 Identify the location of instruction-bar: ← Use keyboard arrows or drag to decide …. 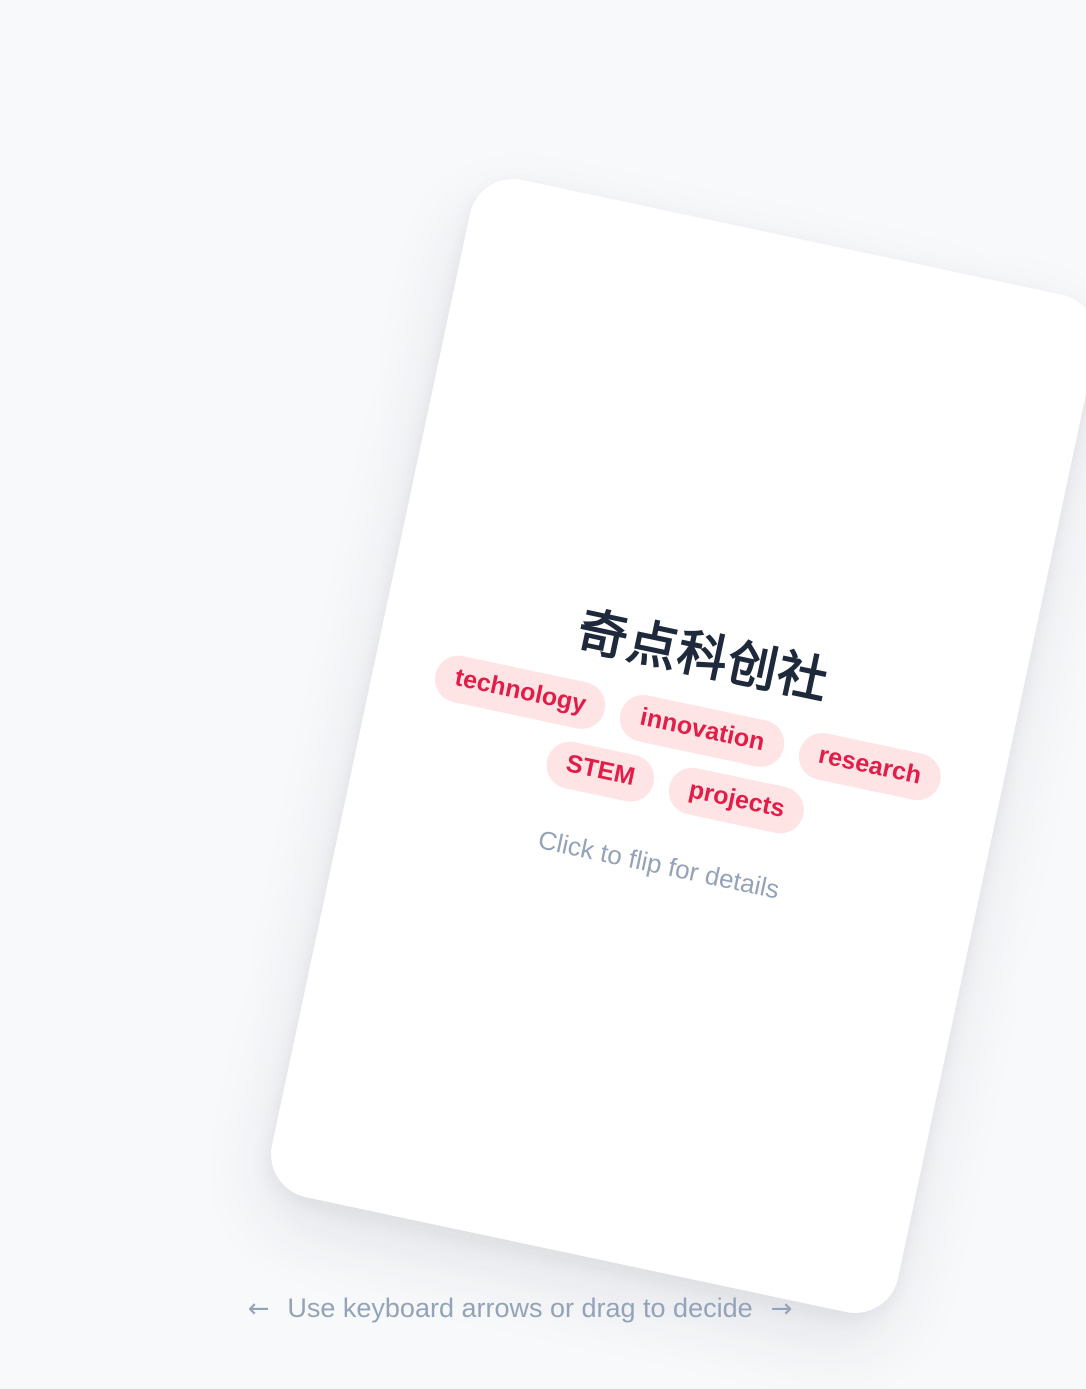
(520, 1308).